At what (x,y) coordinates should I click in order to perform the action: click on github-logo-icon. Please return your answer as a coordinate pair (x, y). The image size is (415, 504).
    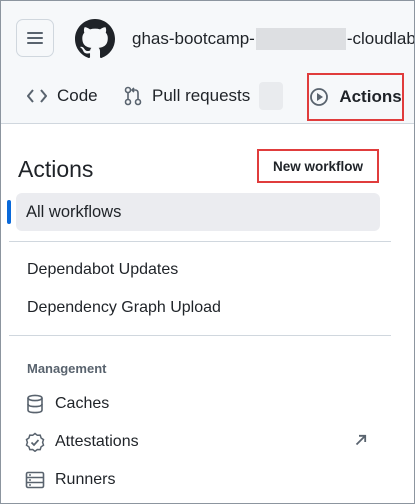
    Looking at the image, I should click on (95, 39).